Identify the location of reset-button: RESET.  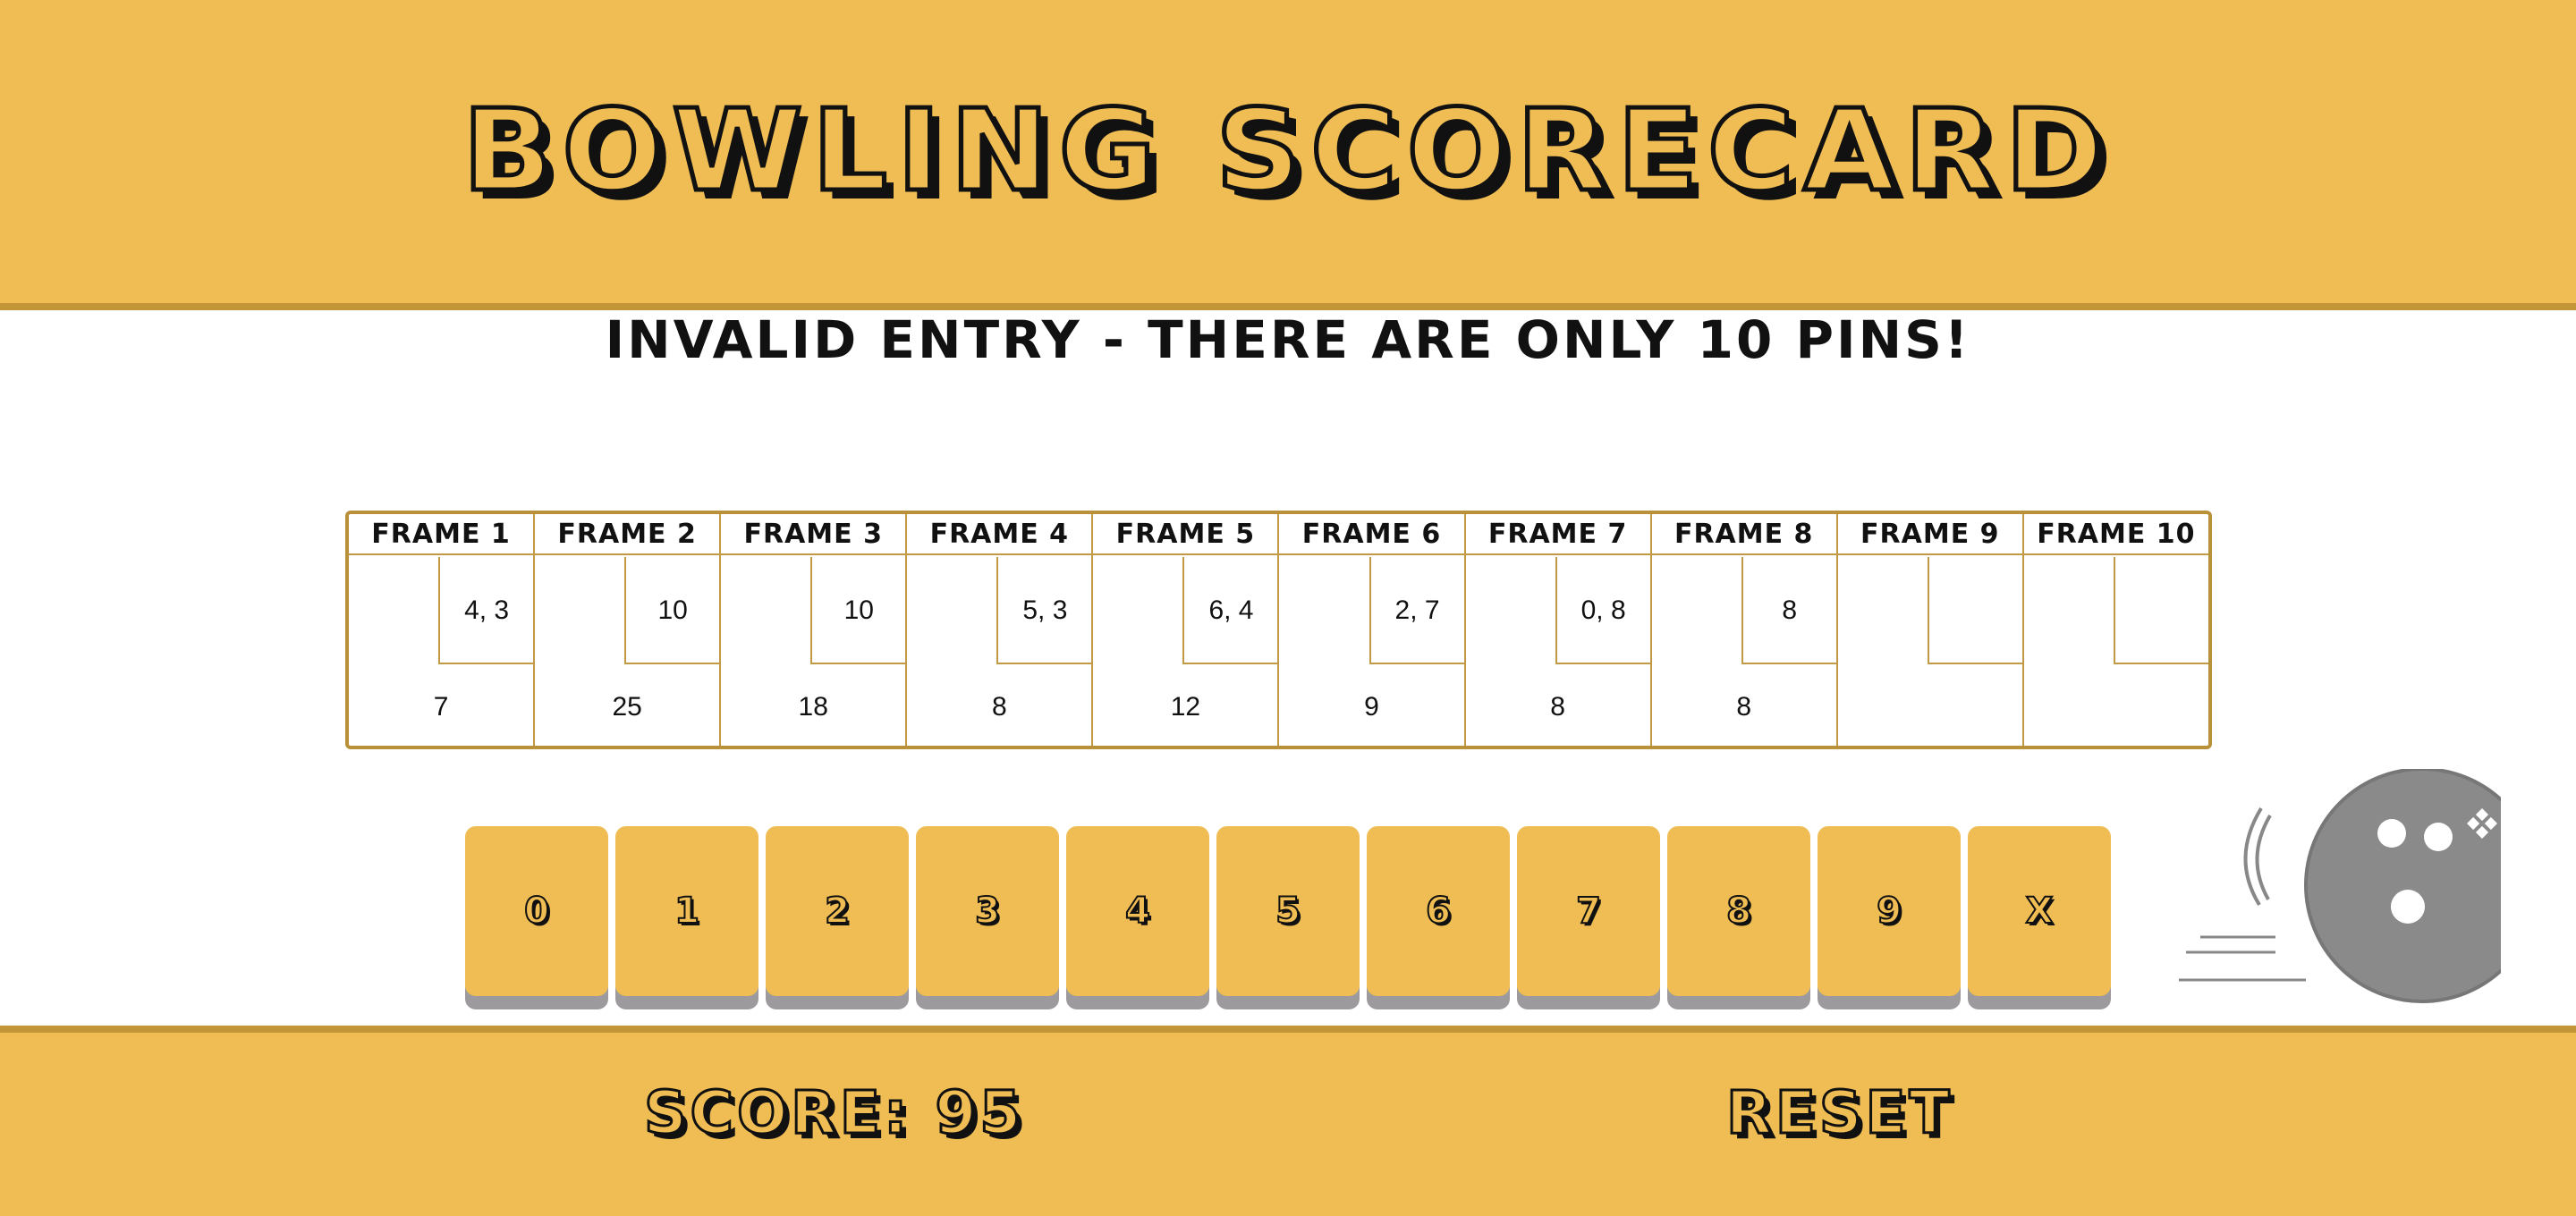
(1839, 1113).